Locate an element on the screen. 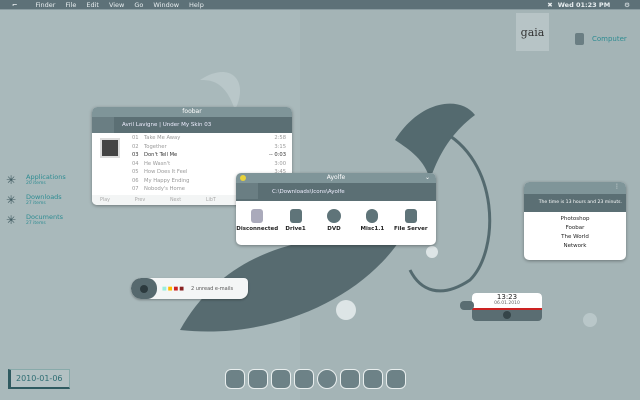 The width and height of the screenshot is (640, 400). mail-icon is located at coordinates (144, 288).